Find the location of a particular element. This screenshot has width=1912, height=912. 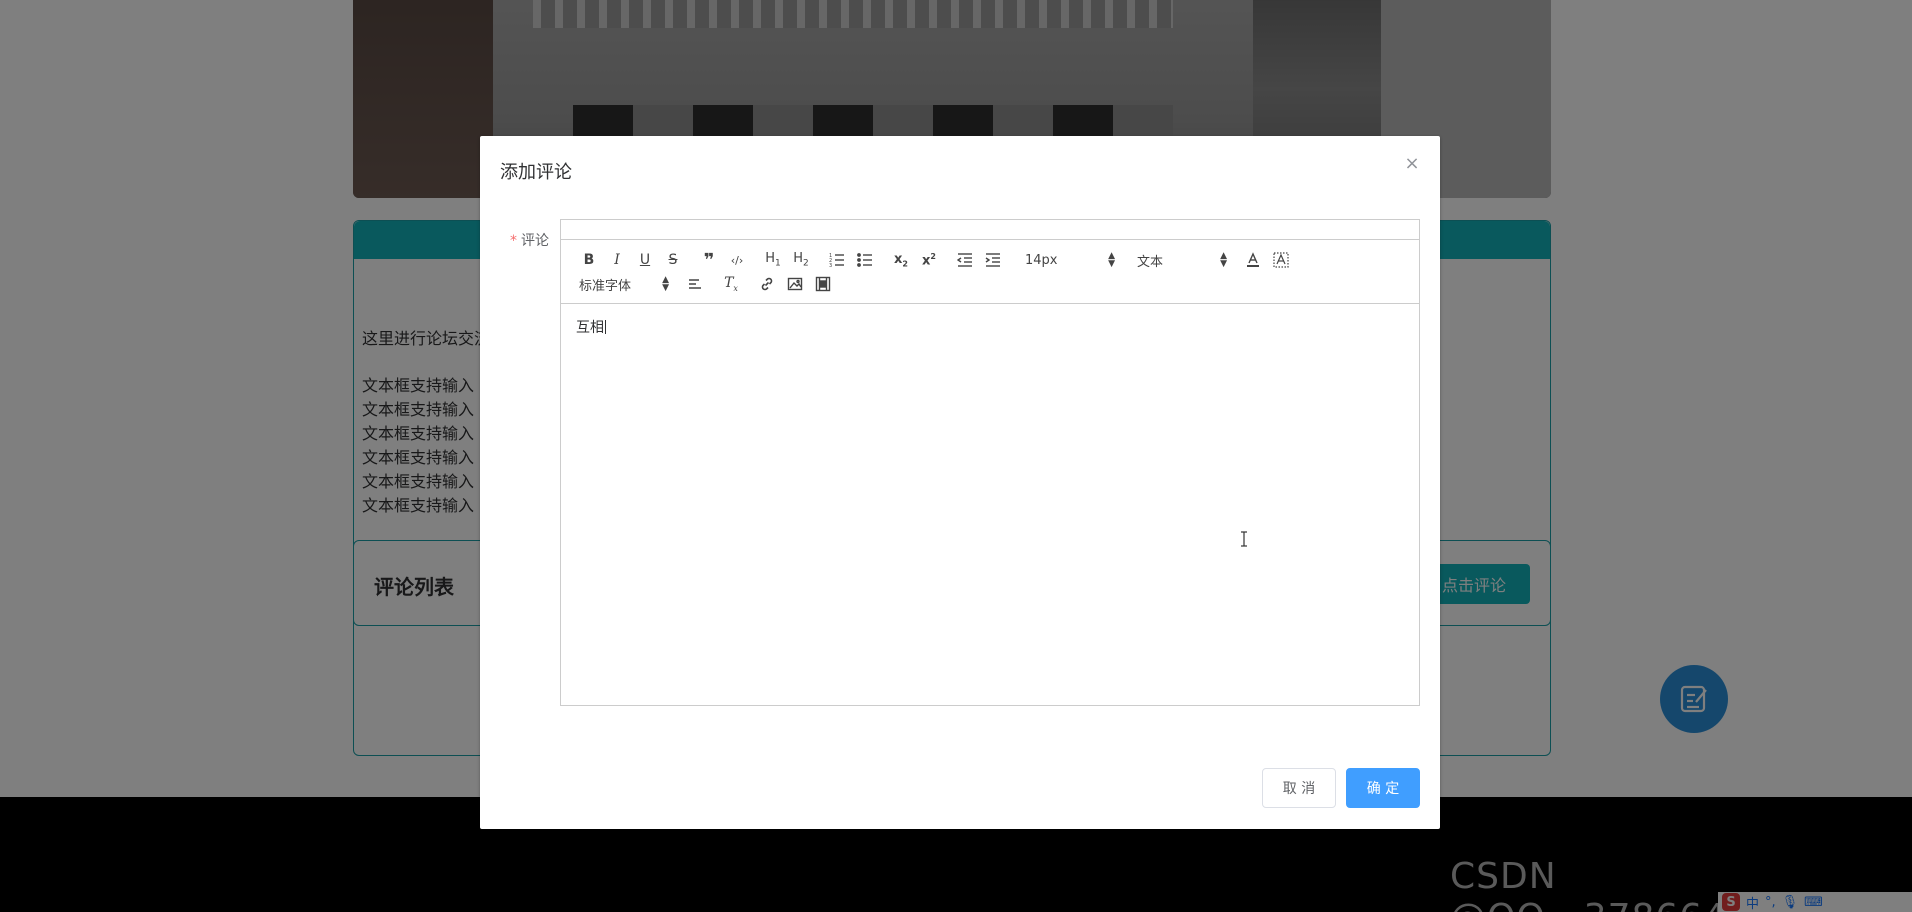

subscript-button: x2 is located at coordinates (901, 260).